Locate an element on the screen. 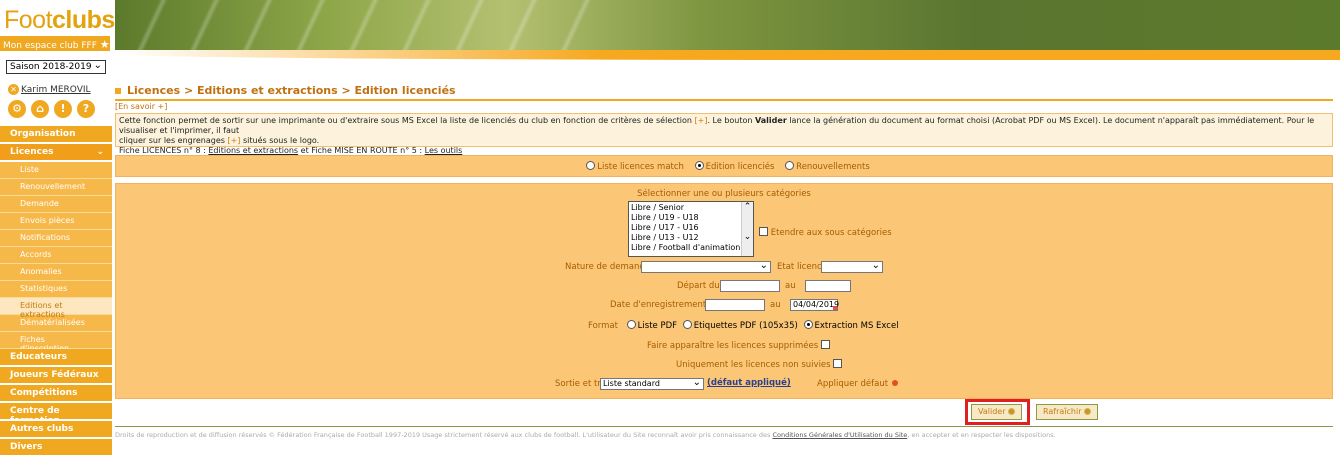 The height and width of the screenshot is (457, 1340). sidebar-item-editions-et-extractions: Editions et extractions is located at coordinates (56, 308).